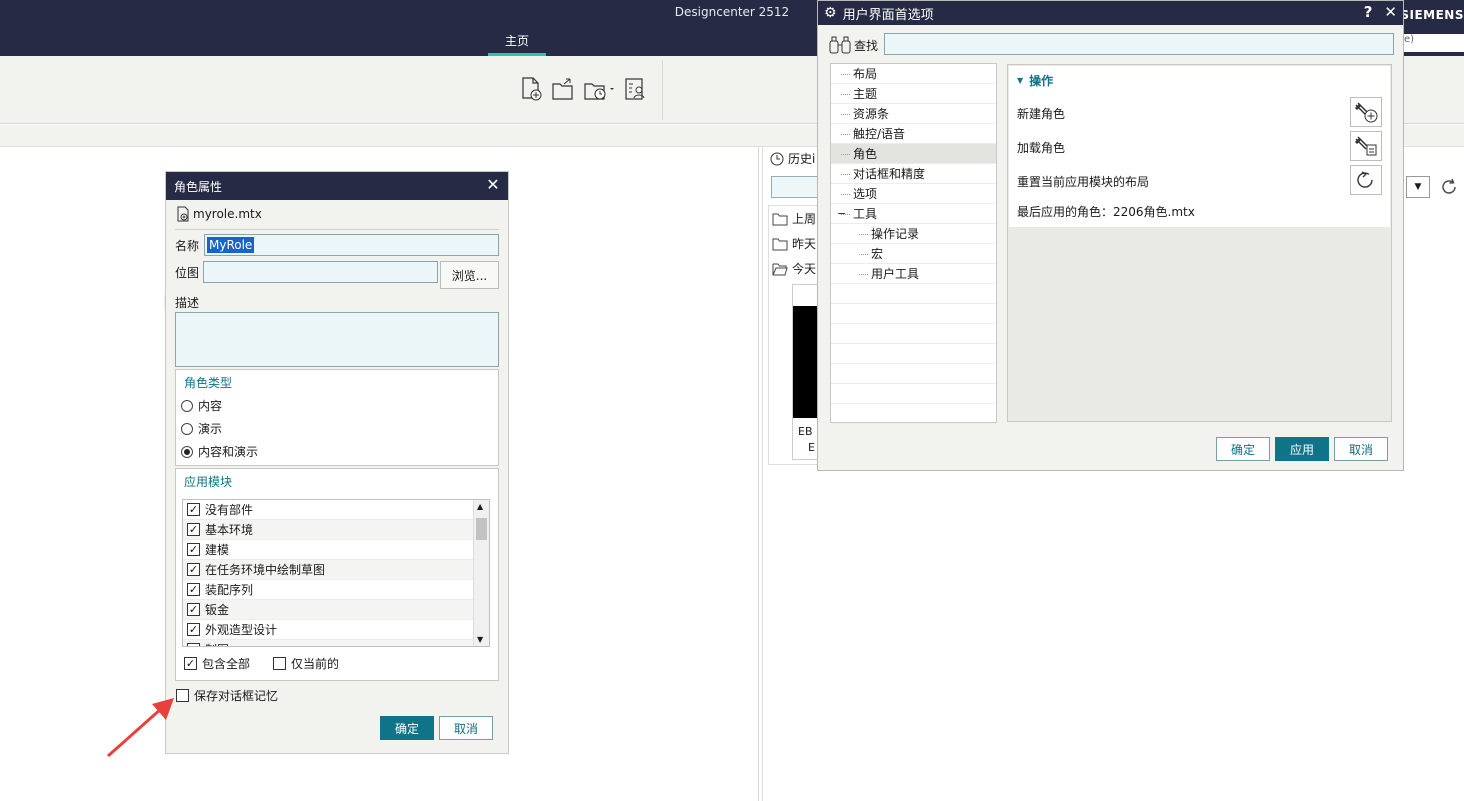  What do you see at coordinates (913, 254) in the screenshot?
I see `tree-item: 宏` at bounding box center [913, 254].